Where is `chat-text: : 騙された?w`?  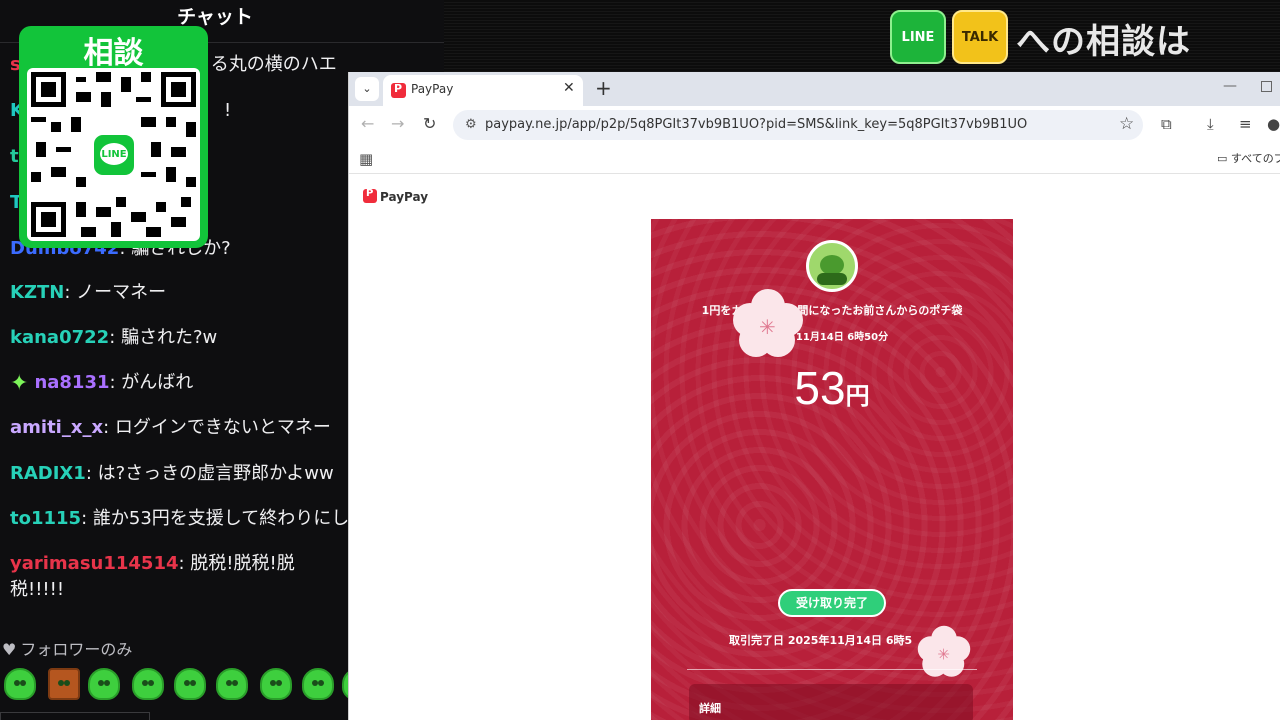 chat-text: : 騙された?w is located at coordinates (163, 337).